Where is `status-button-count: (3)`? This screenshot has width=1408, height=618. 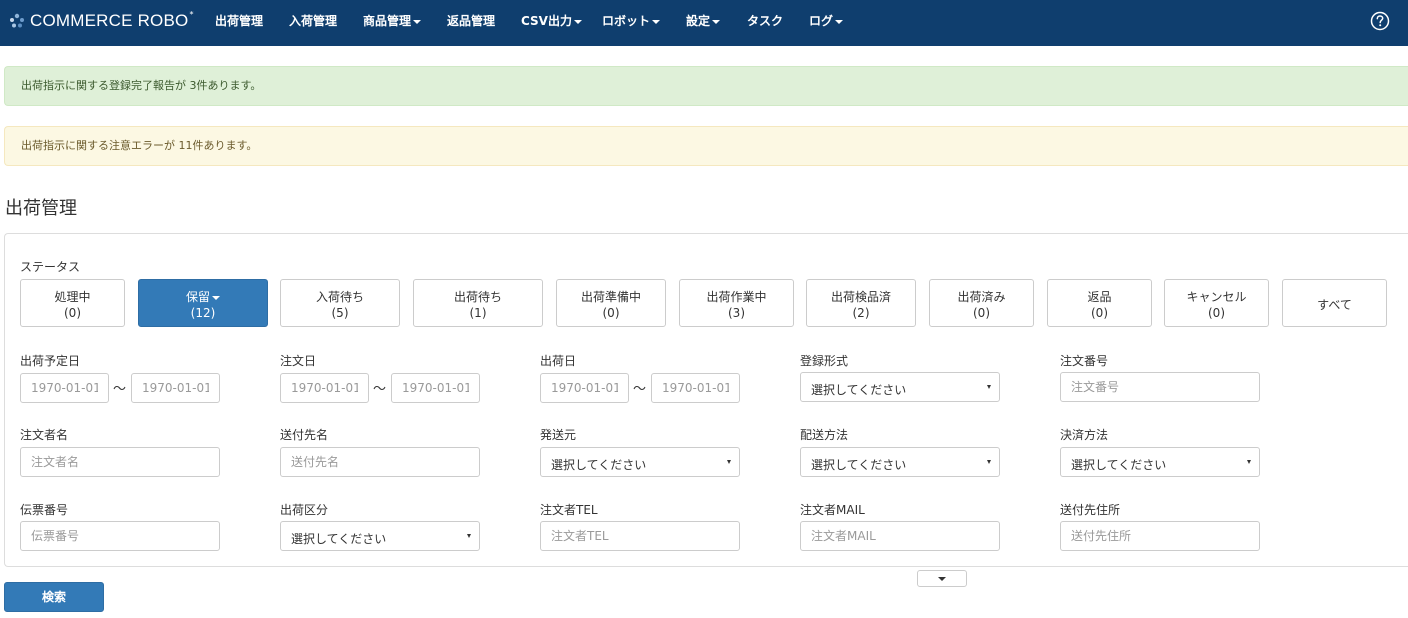
status-button-count: (3) is located at coordinates (736, 313).